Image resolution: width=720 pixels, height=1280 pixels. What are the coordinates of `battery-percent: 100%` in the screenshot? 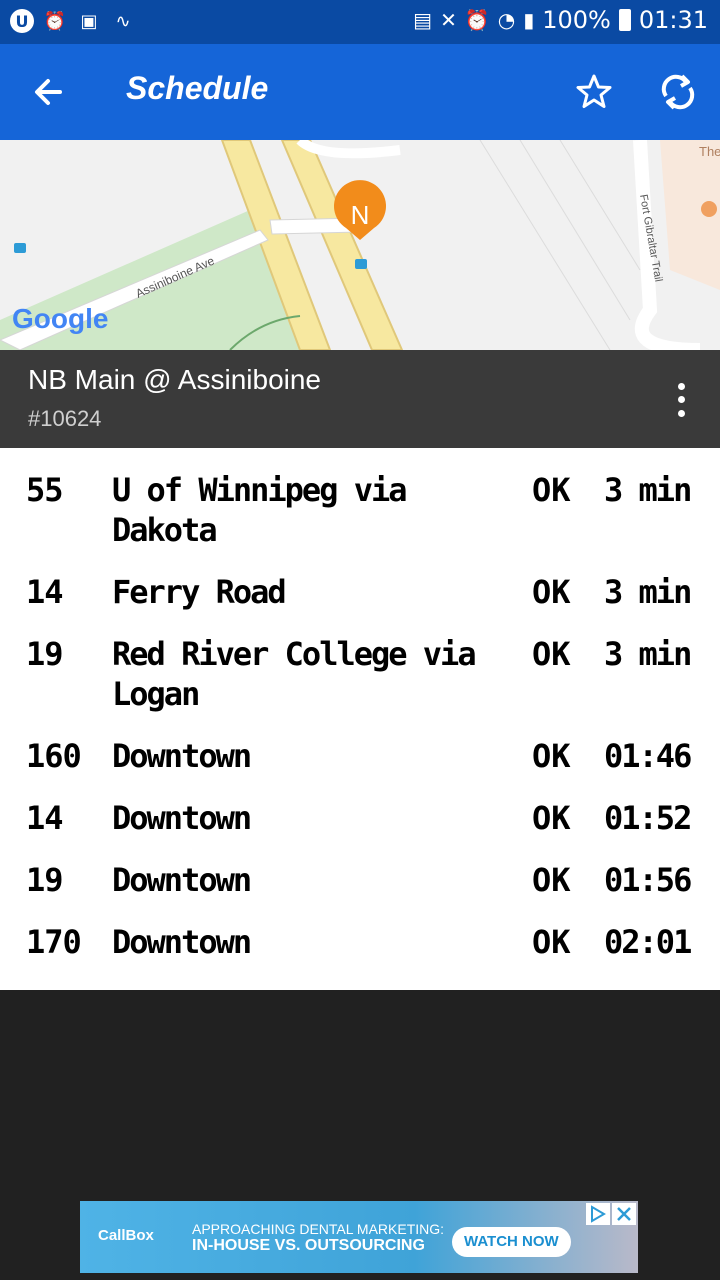 It's located at (576, 20).